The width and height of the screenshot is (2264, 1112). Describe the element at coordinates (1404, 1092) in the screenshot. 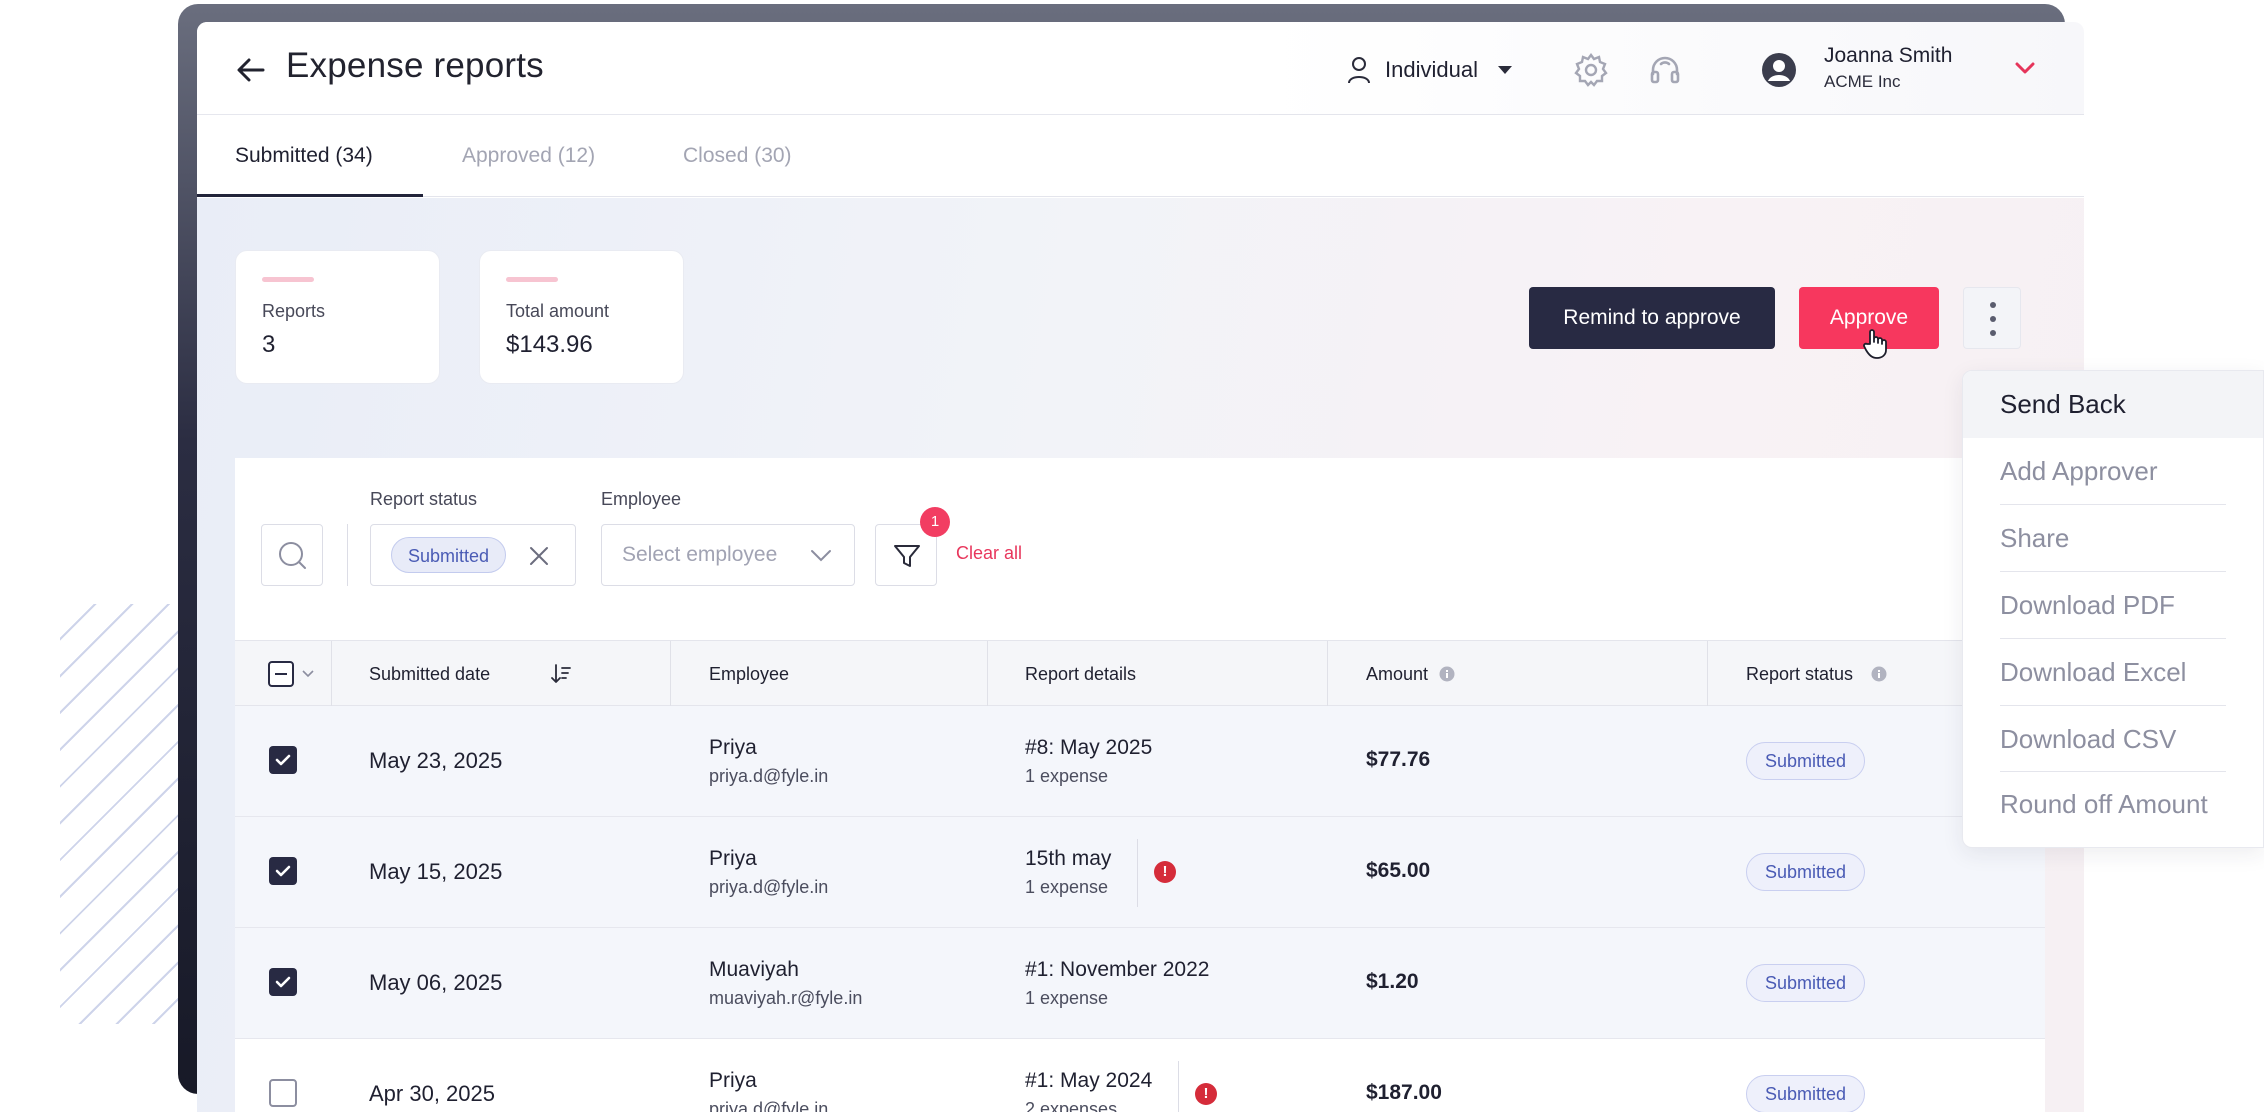

I see `report-amount: $187.00` at that location.